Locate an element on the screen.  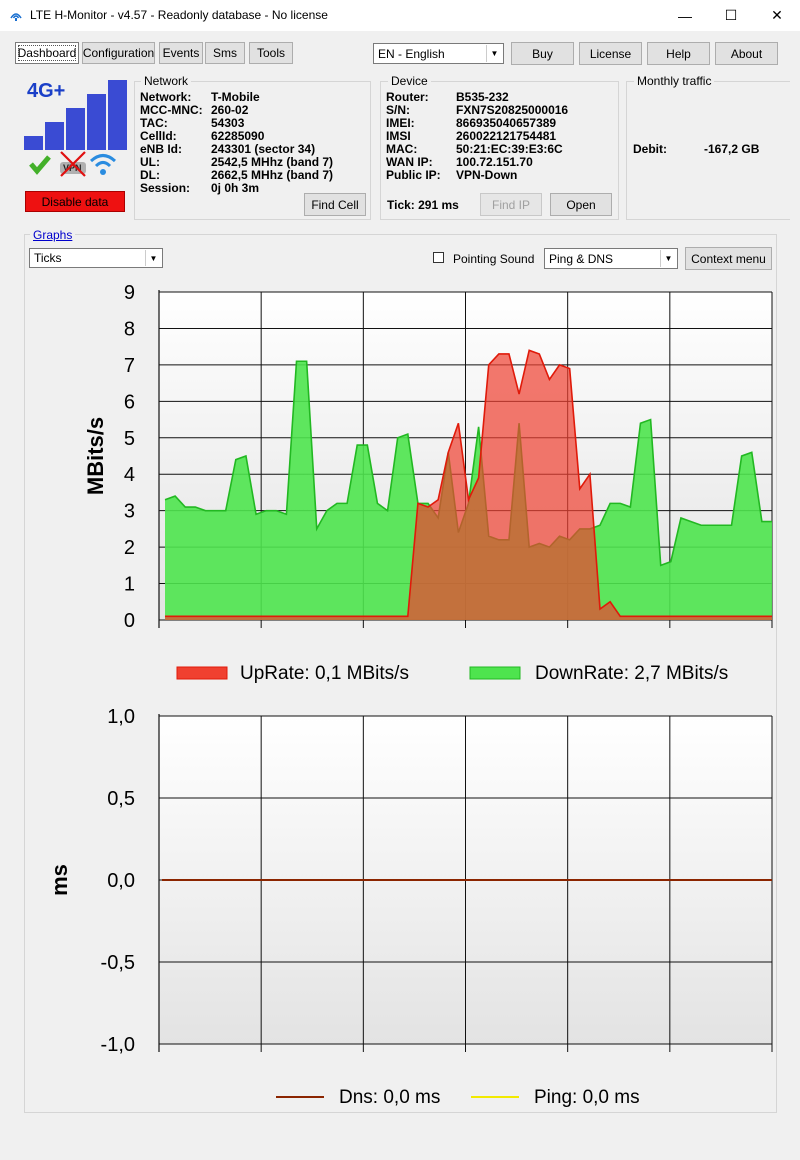
legend-swatch-uprate is located at coordinates (202, 673).